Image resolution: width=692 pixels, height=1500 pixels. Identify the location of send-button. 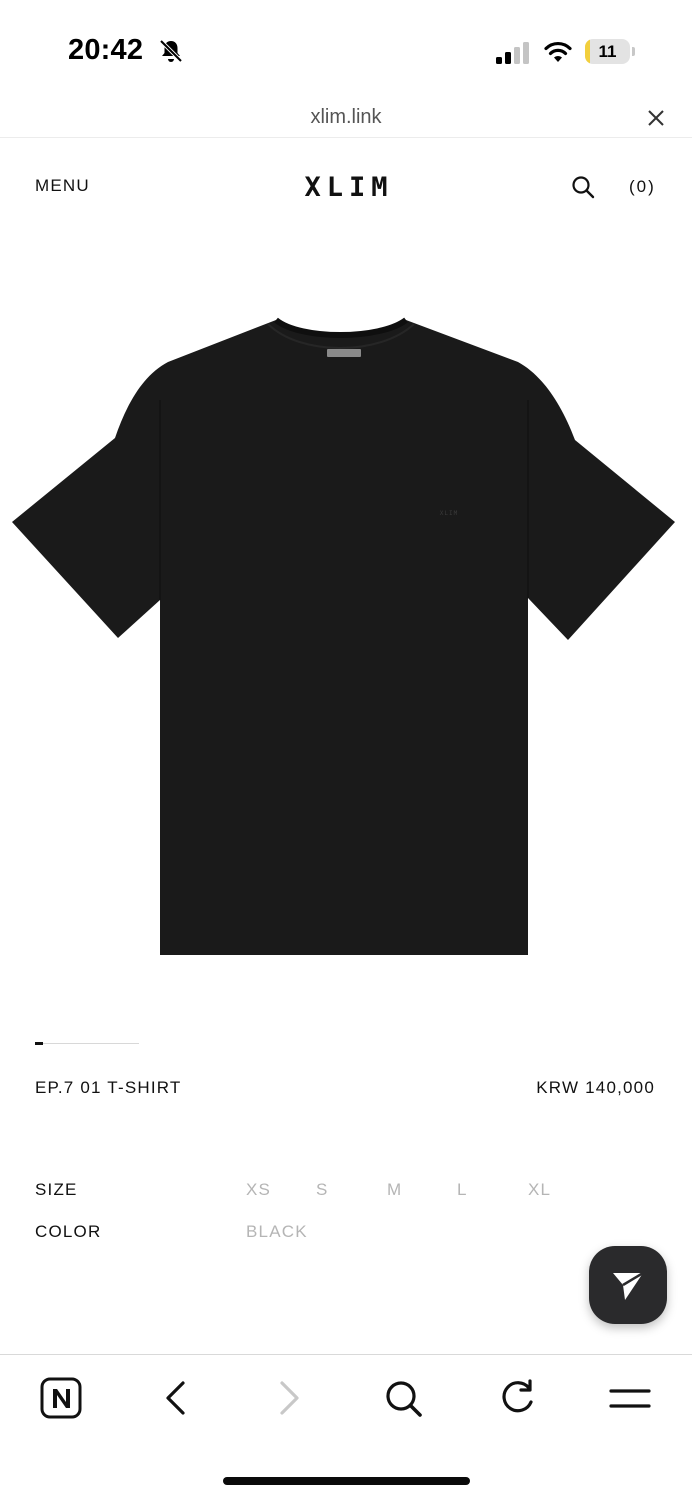
(628, 1285).